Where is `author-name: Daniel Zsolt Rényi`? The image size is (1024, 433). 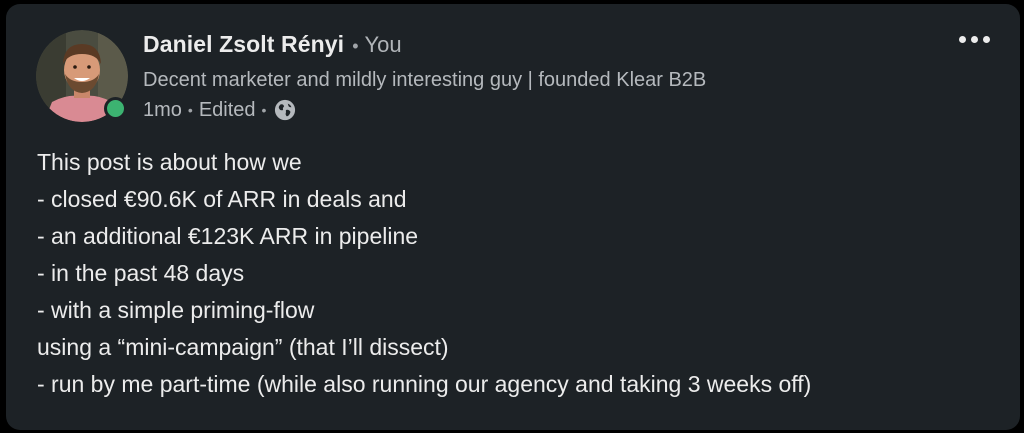 author-name: Daniel Zsolt Rényi is located at coordinates (243, 44).